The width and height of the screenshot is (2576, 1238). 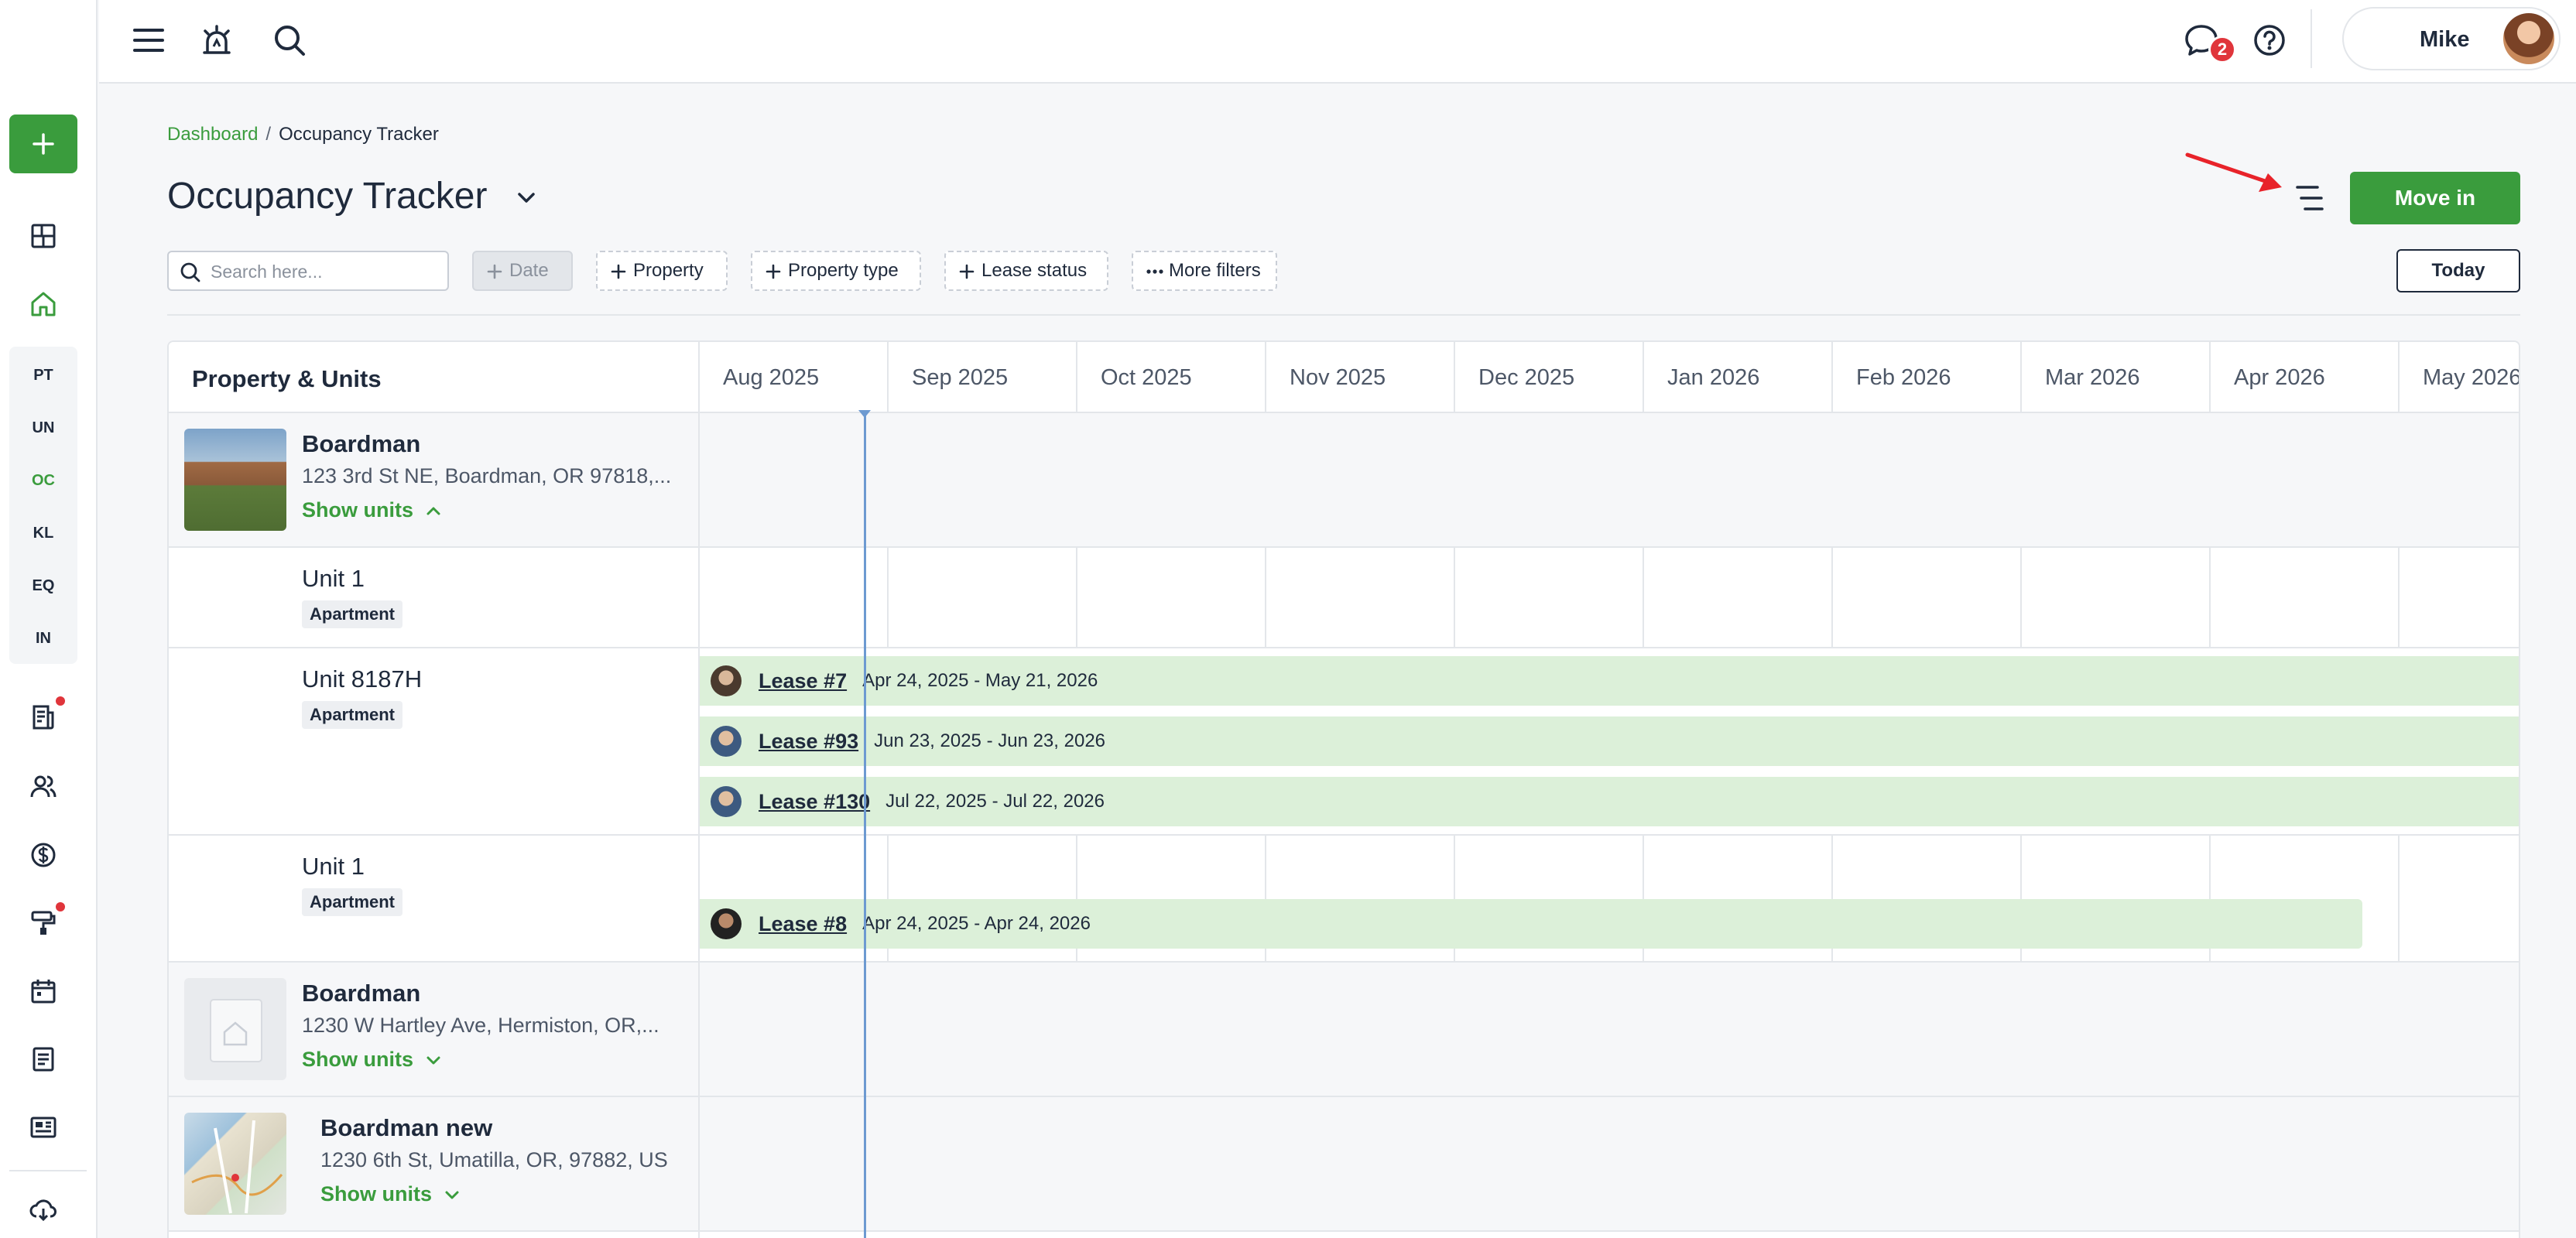 I want to click on lease-bar: Lease #130 Jul 22, 2025 - Jul 22, 2026, so click(x=1610, y=802).